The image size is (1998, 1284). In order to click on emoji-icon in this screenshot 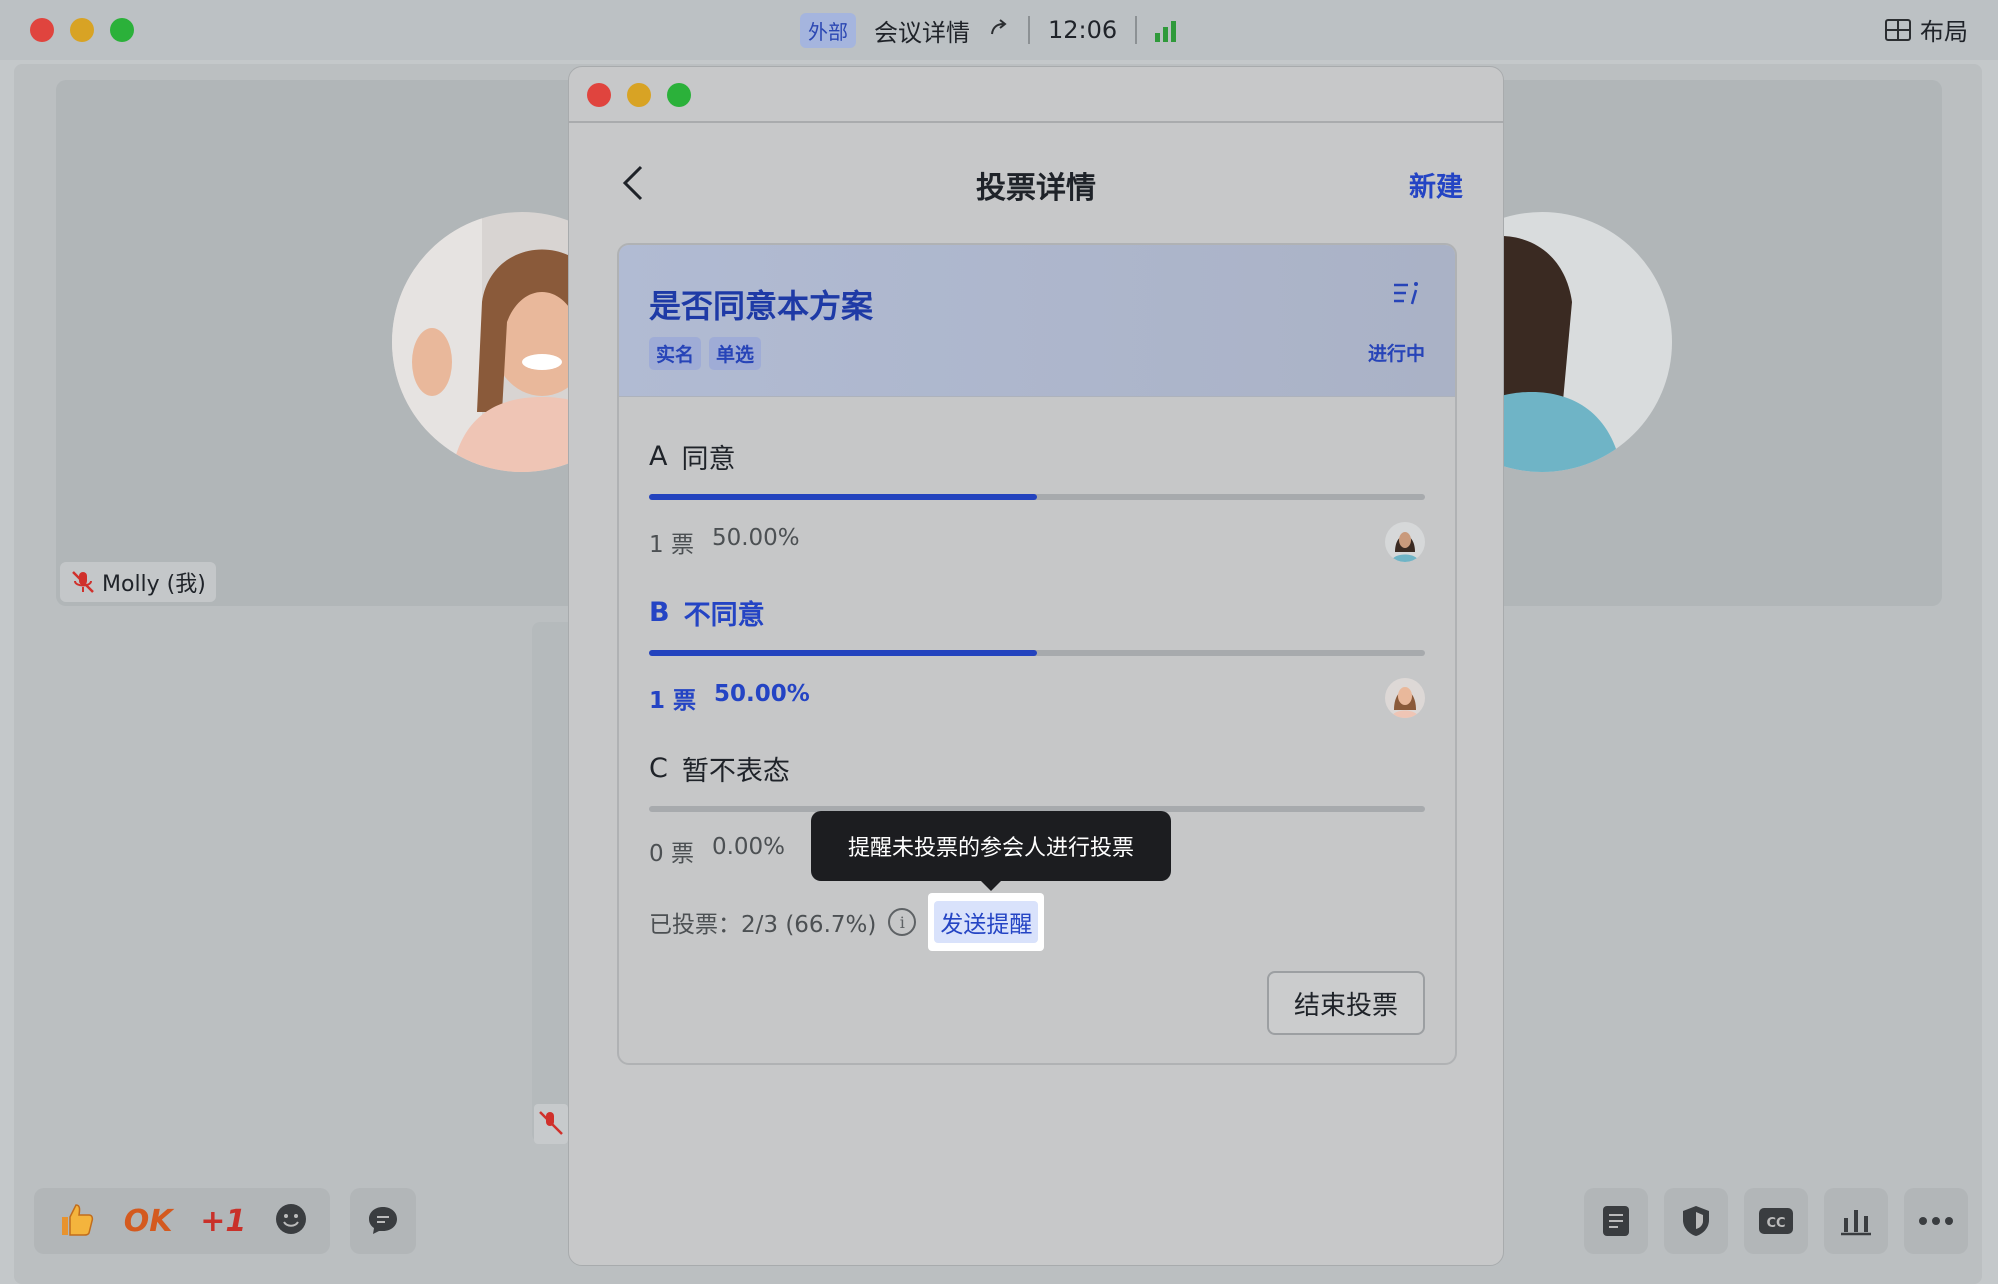, I will do `click(291, 1221)`.